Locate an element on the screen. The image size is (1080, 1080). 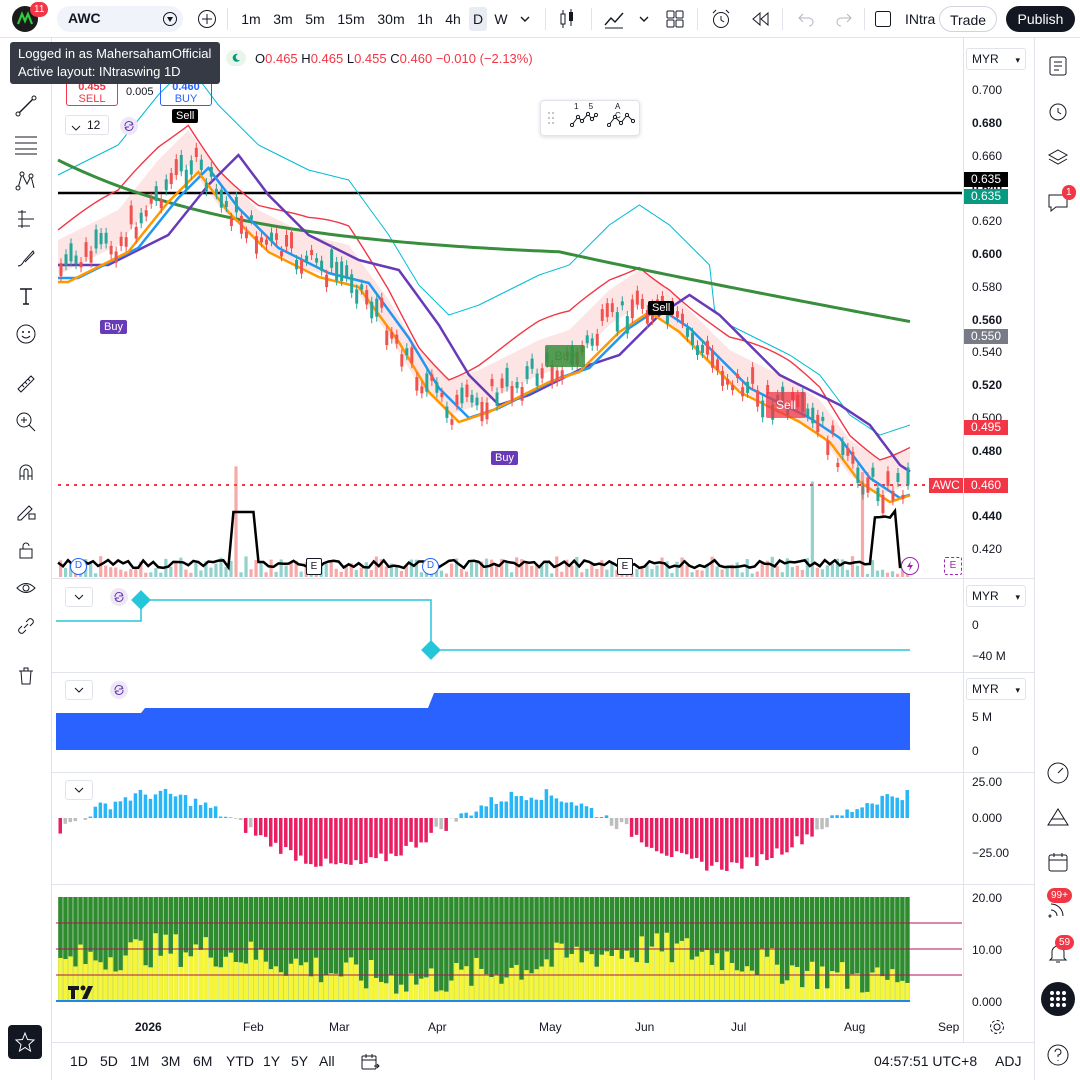
date-range-calendar-icon is located at coordinates (370, 1063).